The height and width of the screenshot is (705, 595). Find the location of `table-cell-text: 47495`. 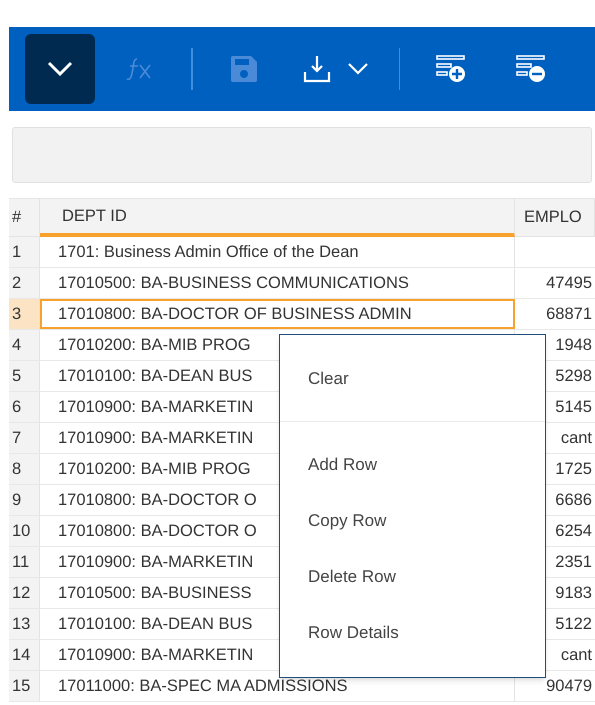

table-cell-text: 47495 is located at coordinates (569, 283).